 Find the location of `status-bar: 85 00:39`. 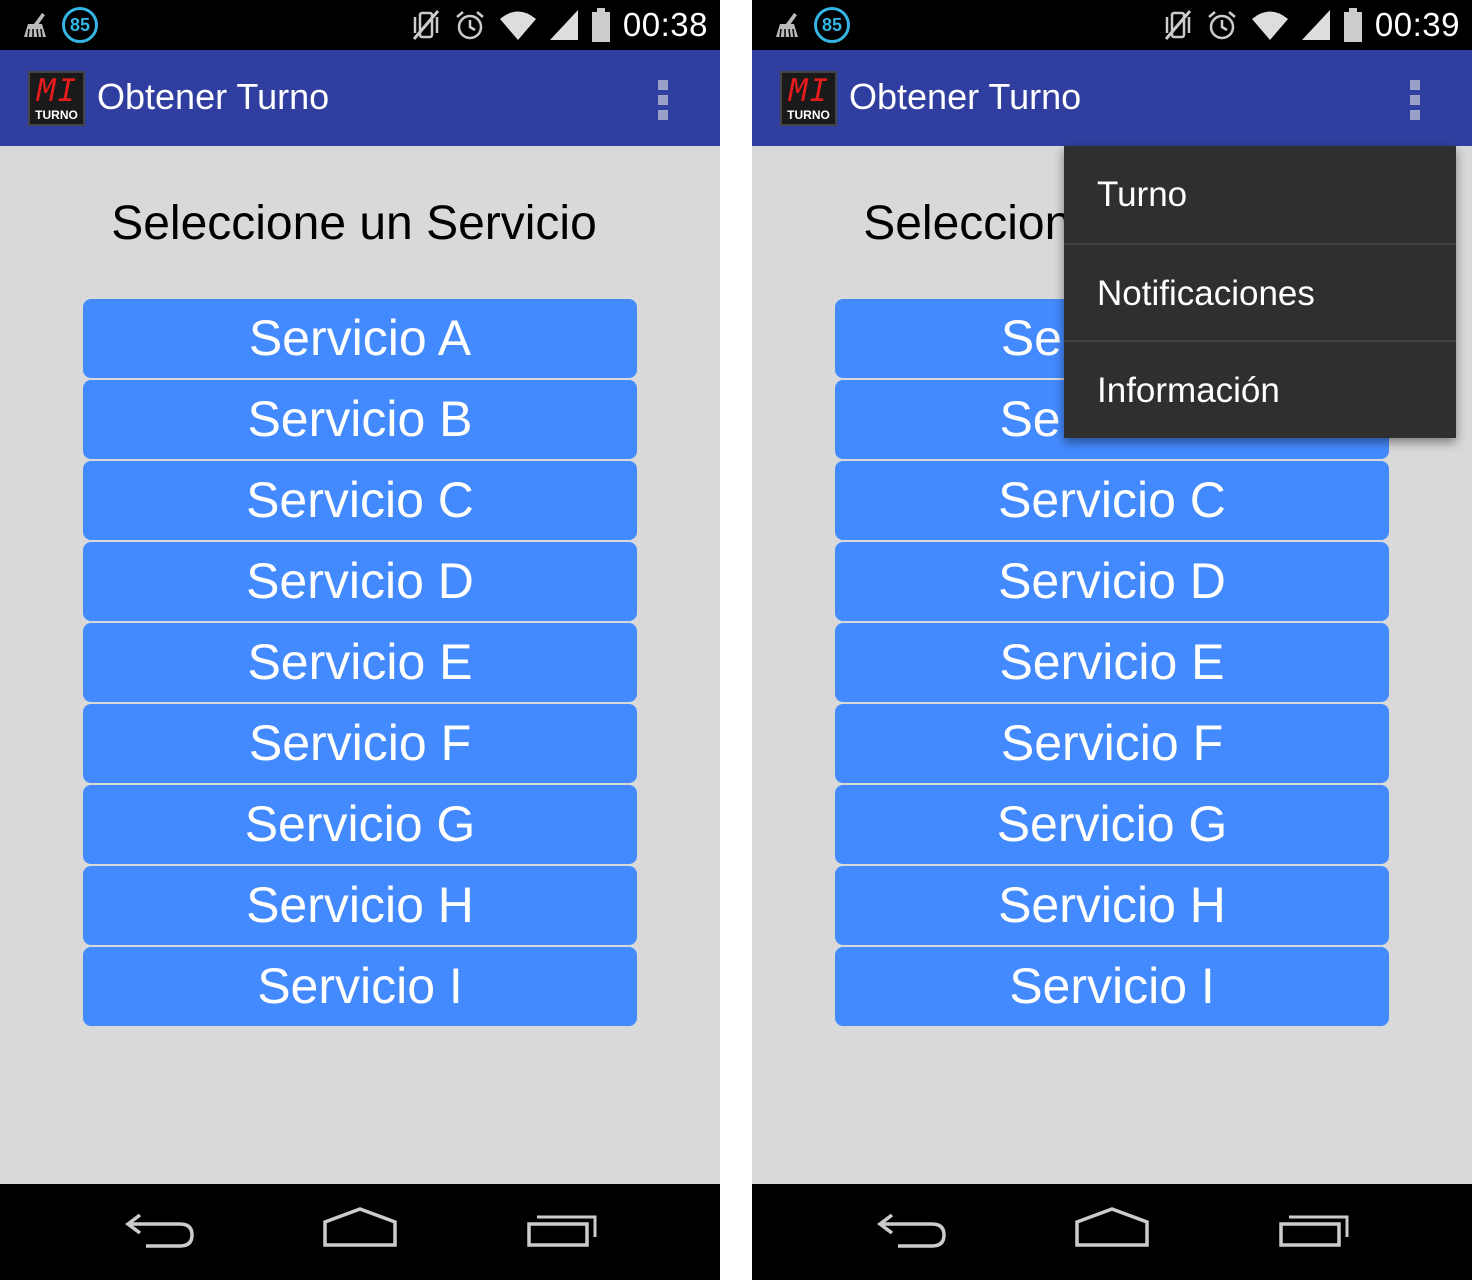

status-bar: 85 00:39 is located at coordinates (1112, 25).